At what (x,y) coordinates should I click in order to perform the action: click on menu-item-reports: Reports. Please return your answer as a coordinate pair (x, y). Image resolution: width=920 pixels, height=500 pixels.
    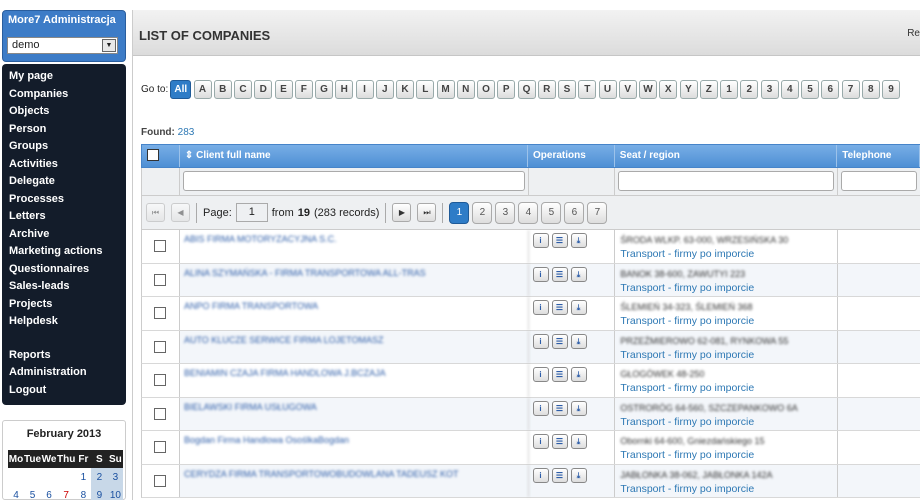
    Looking at the image, I should click on (64, 356).